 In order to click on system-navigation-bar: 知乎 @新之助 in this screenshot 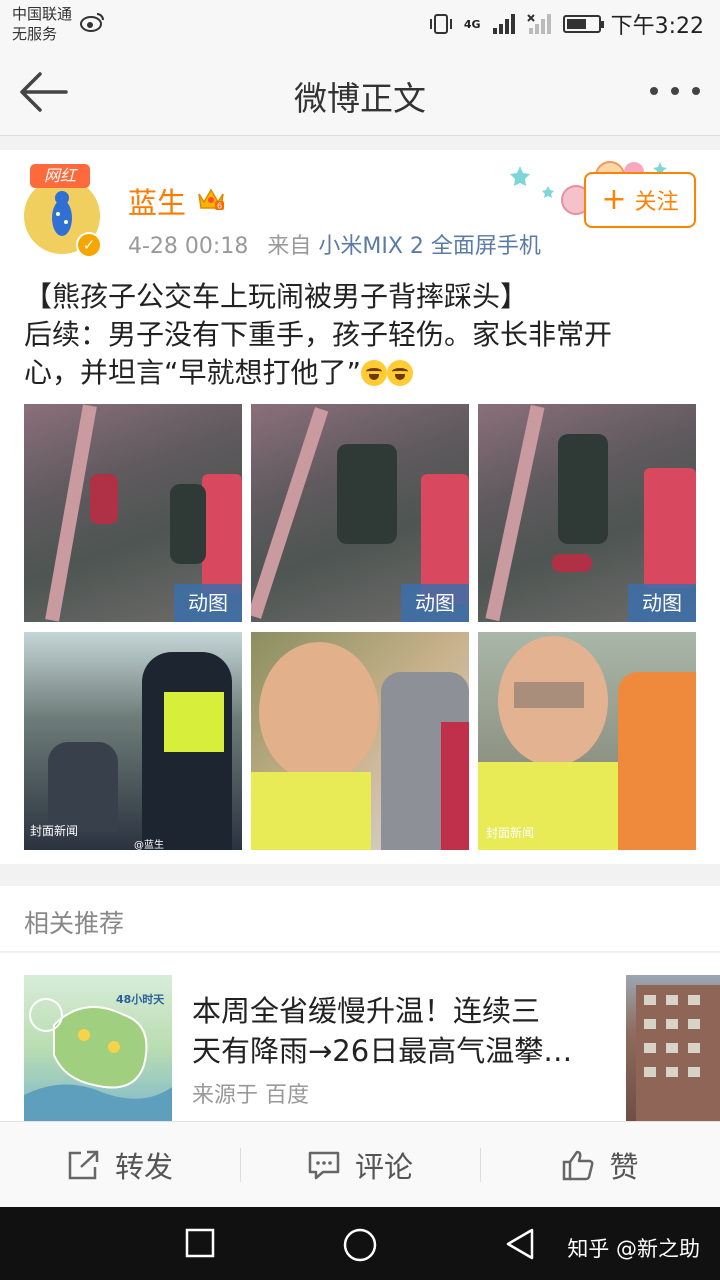, I will do `click(360, 1243)`.